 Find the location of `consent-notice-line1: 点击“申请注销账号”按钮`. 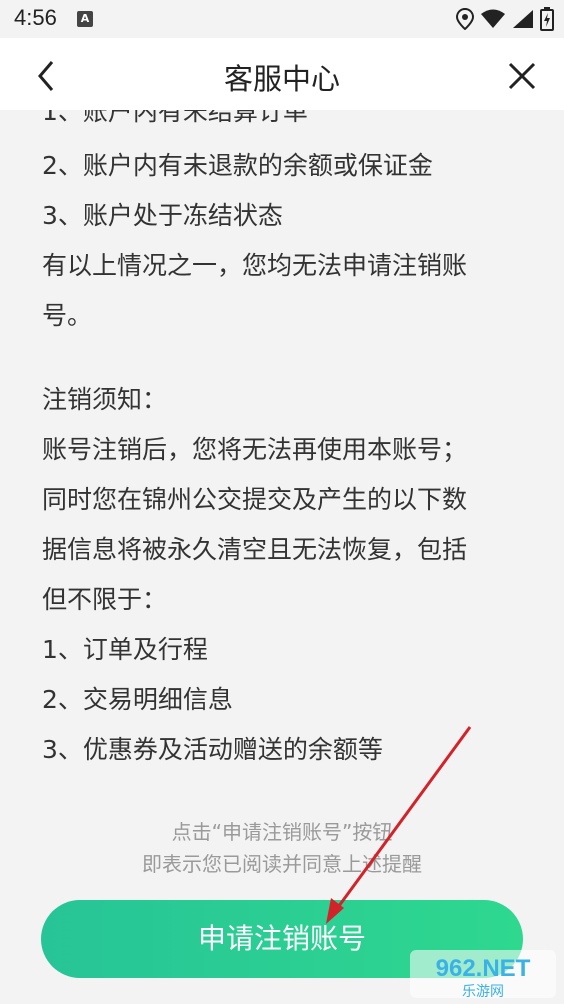

consent-notice-line1: 点击“申请注销账号”按钮 is located at coordinates (282, 832).